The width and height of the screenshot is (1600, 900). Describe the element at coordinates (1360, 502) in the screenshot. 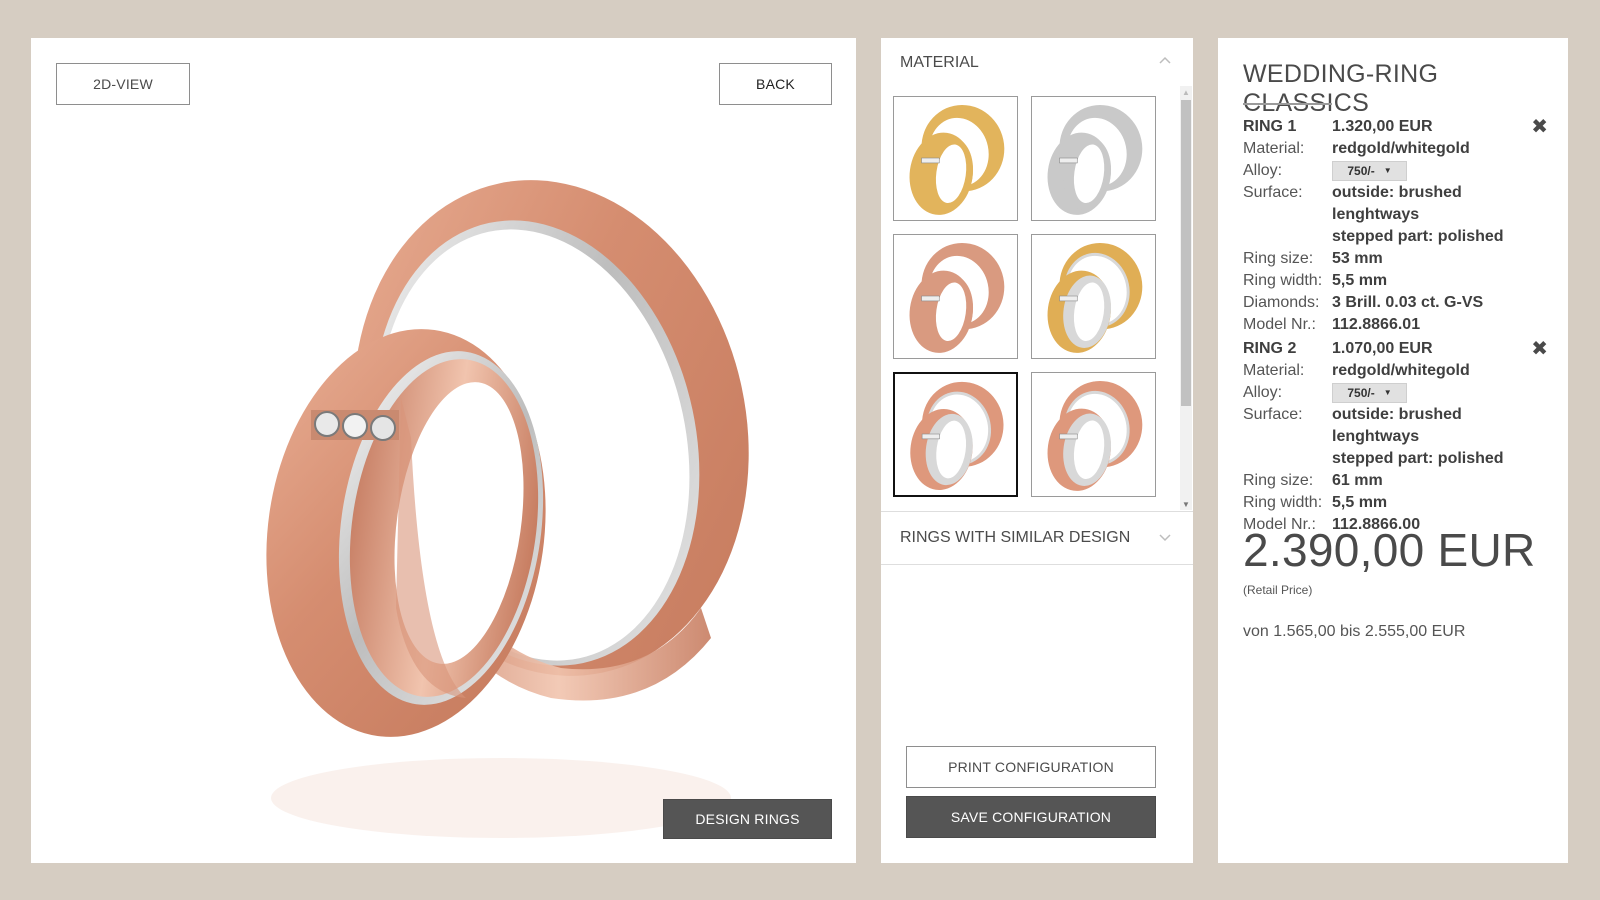

I see `ring-2-width: 5,5 mm` at that location.